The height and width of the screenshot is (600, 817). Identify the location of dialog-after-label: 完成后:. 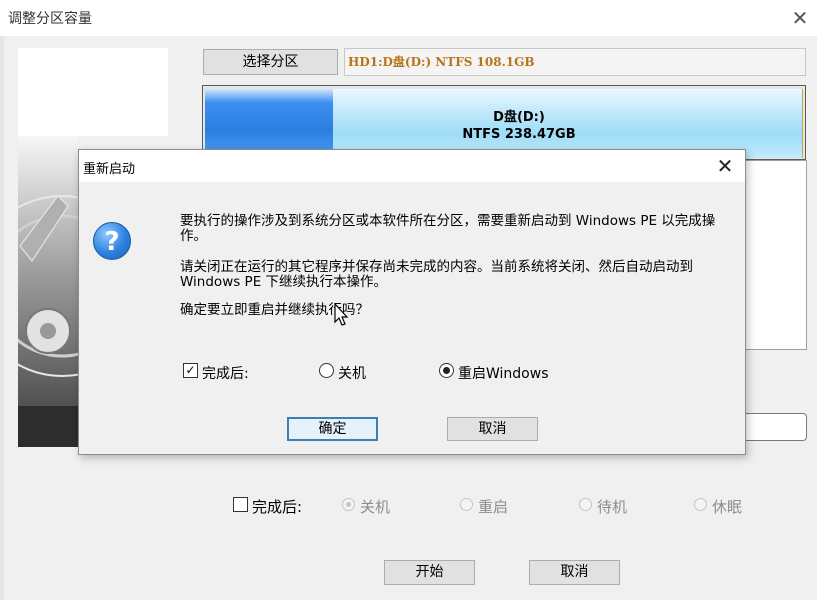
(225, 374).